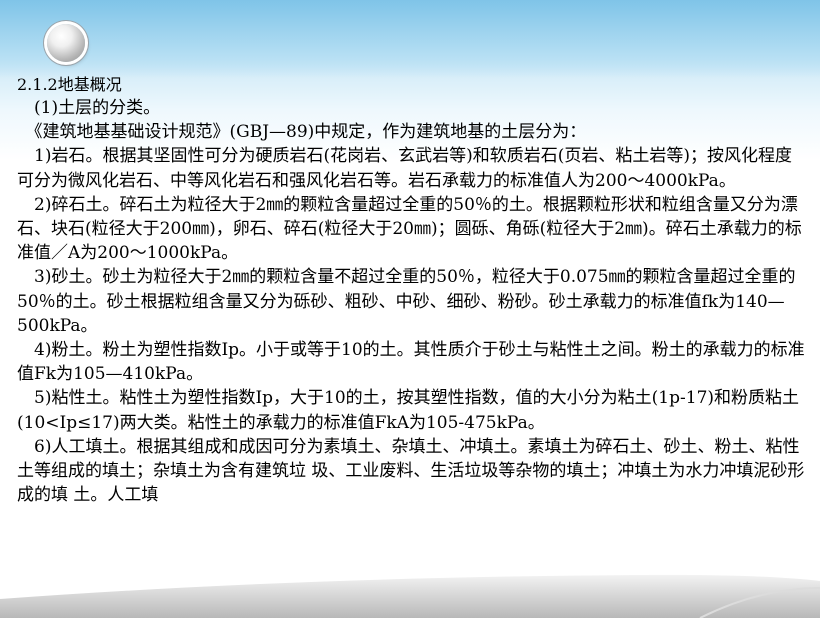 The width and height of the screenshot is (820, 618). Describe the element at coordinates (410, 39) in the screenshot. I see `slide-header-band` at that location.